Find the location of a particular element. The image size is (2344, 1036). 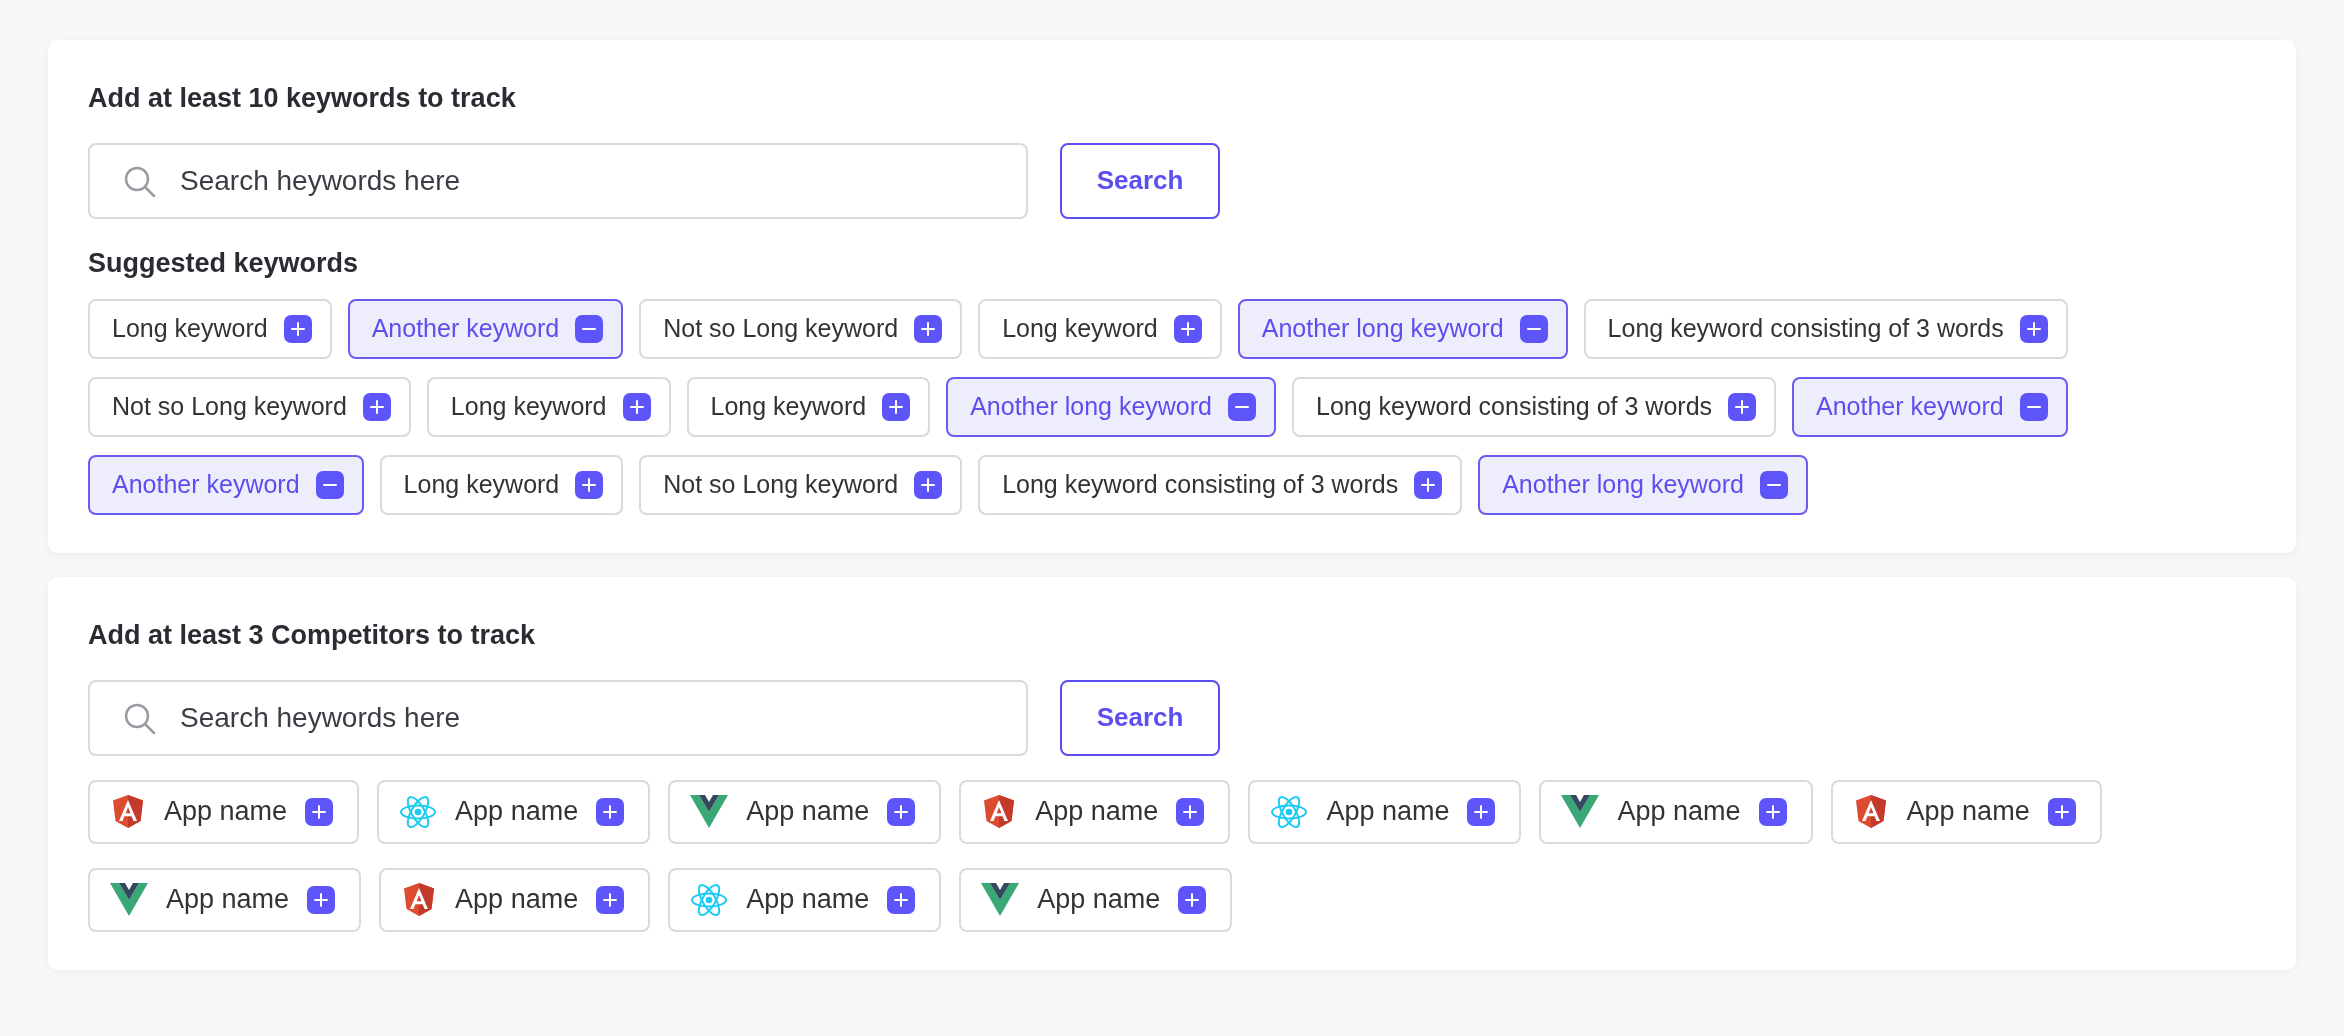

section-title: Suggested keywords is located at coordinates (224, 263).